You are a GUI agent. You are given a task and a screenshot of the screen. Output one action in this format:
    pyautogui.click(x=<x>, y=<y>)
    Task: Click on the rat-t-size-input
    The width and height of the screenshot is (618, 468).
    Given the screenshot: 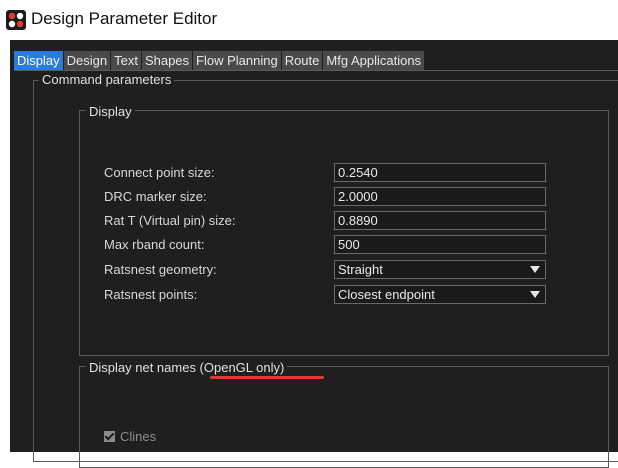 What is the action you would take?
    pyautogui.click(x=440, y=220)
    